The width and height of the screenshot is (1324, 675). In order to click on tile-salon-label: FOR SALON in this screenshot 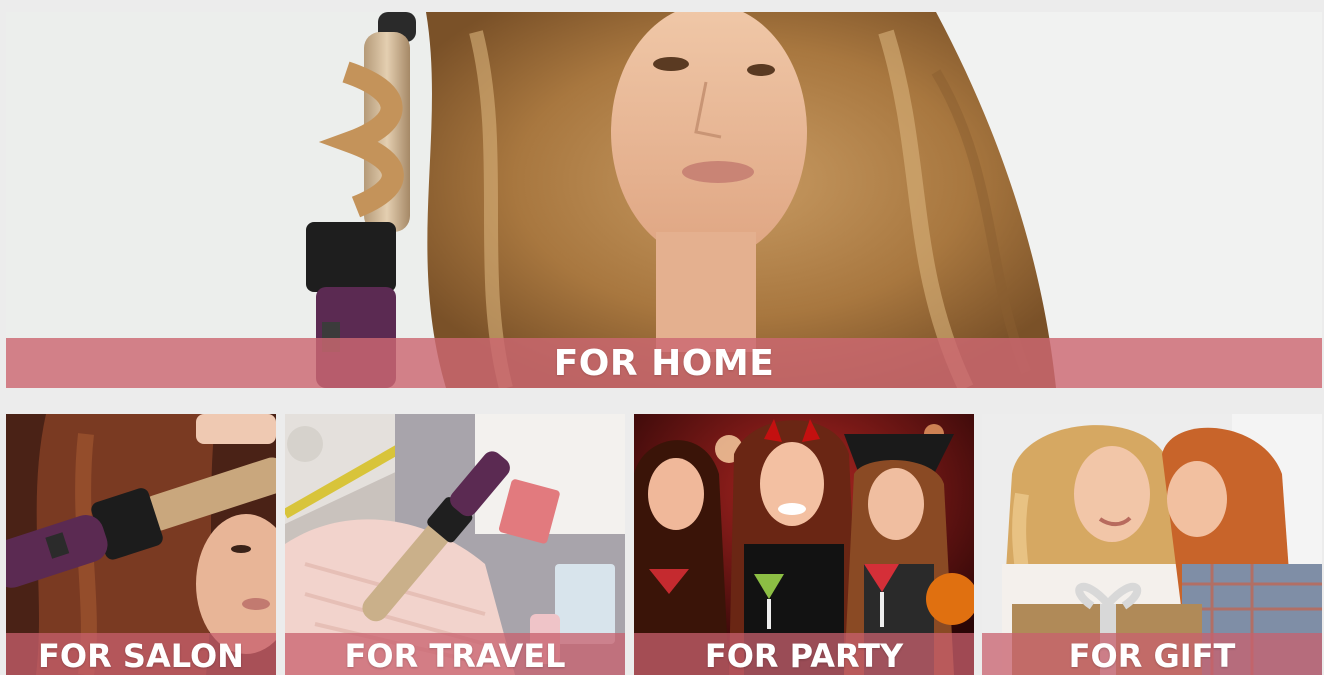, I will do `click(141, 656)`.